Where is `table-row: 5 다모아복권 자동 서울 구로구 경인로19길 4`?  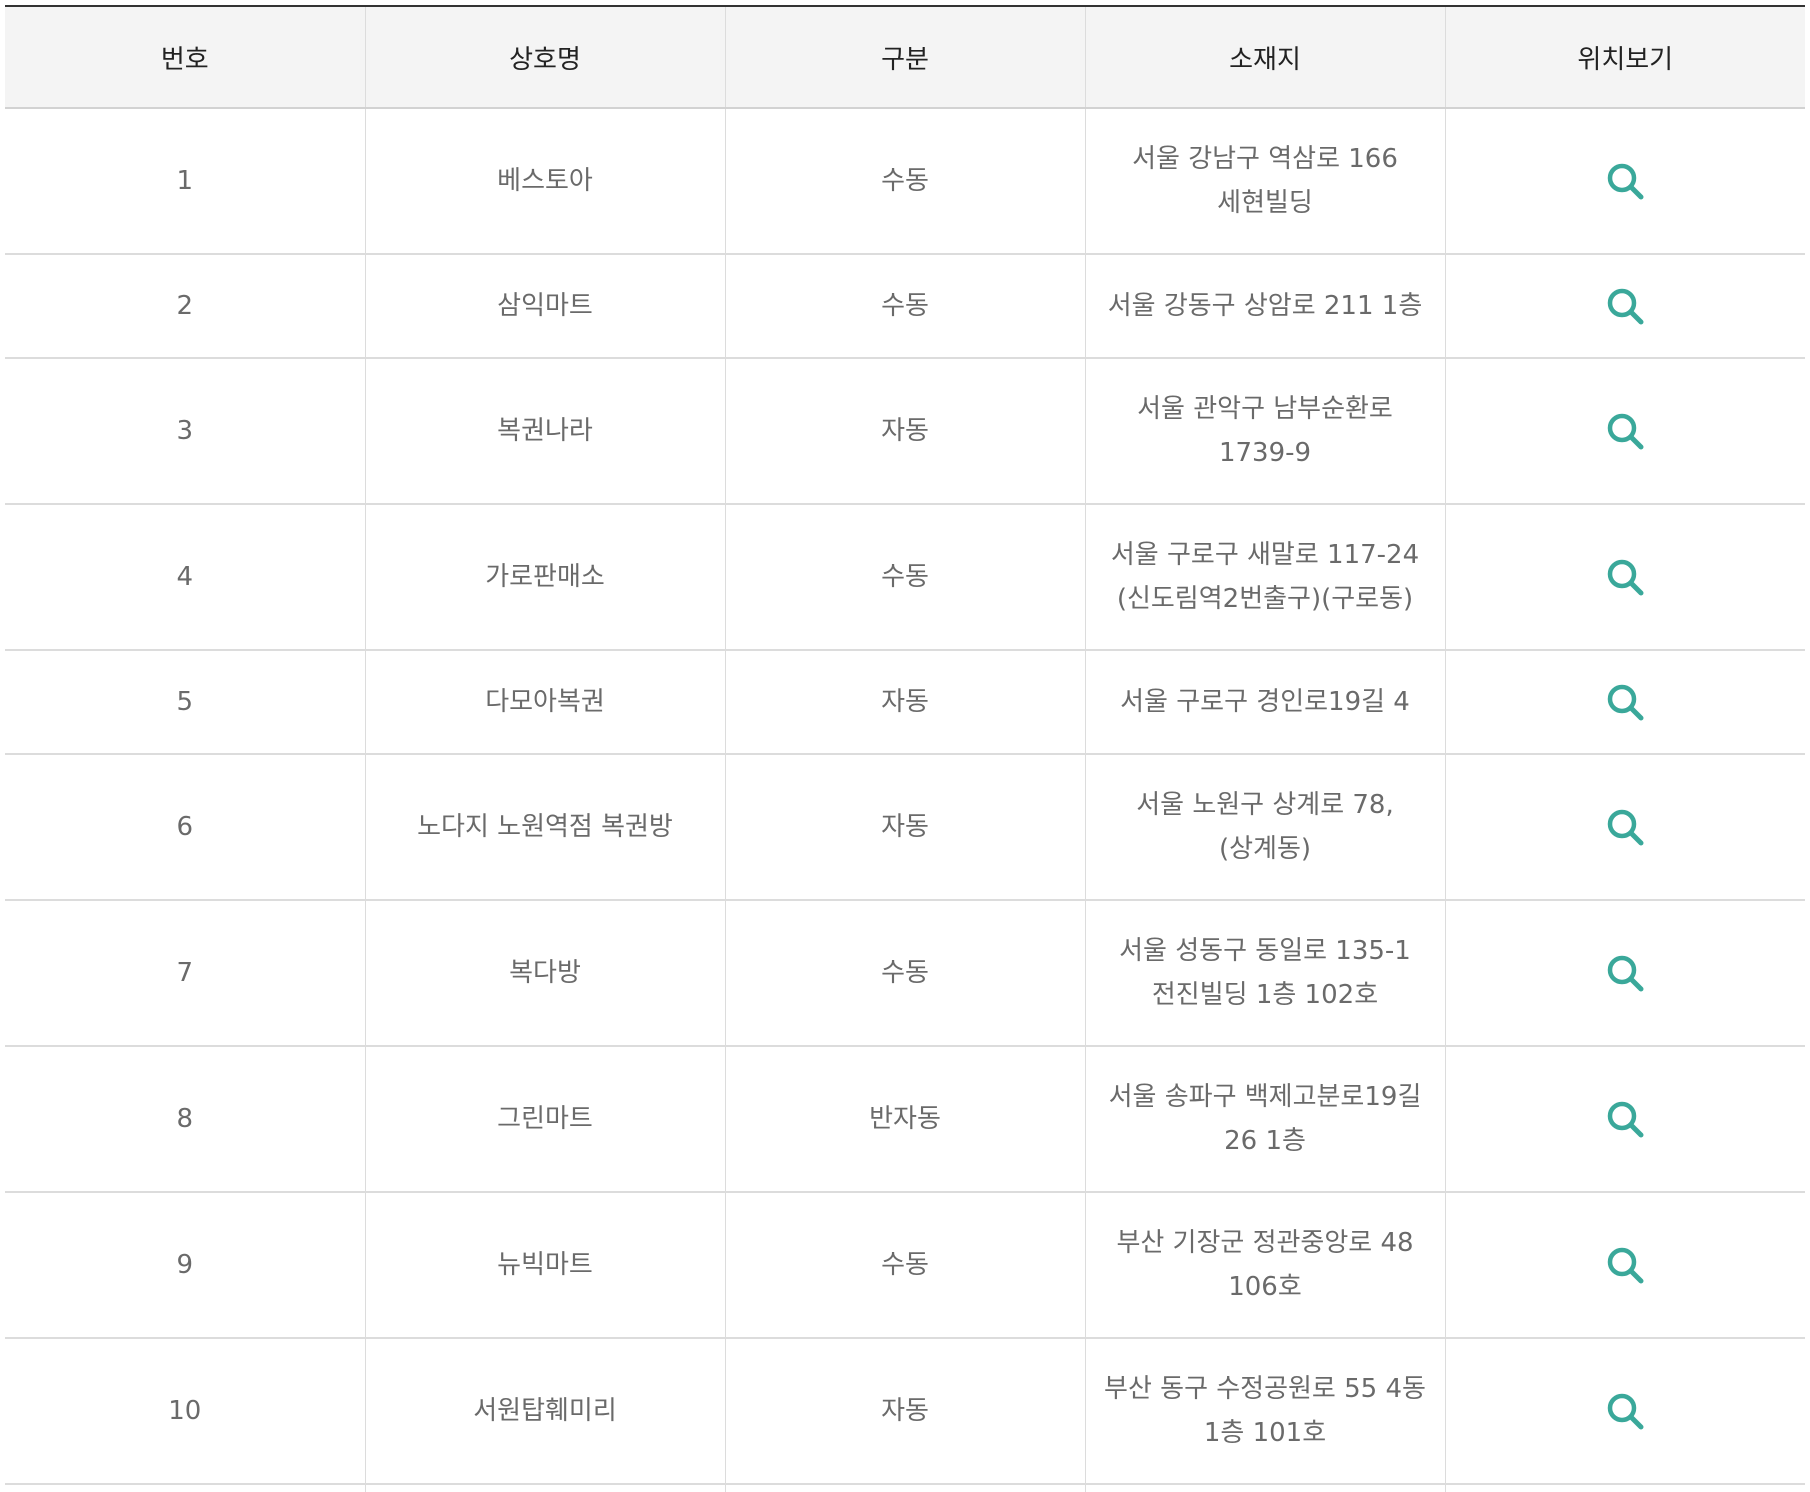
table-row: 5 다모아복권 자동 서울 구로구 경인로19길 4 is located at coordinates (905, 702).